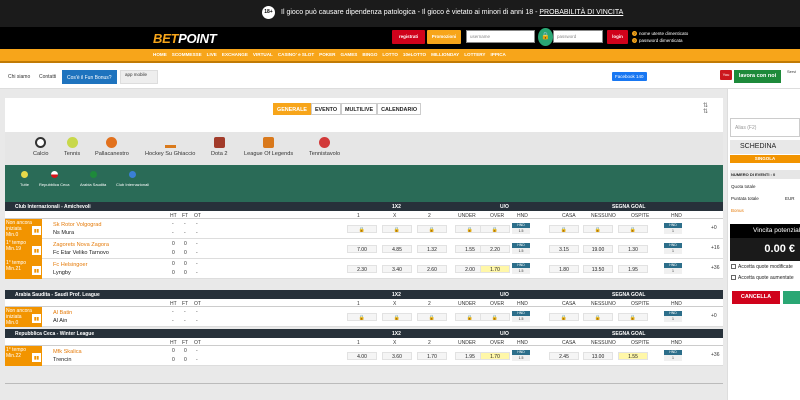 The height and width of the screenshot is (400, 800). What do you see at coordinates (598, 269) in the screenshot?
I see `odd-nessuno: 13.50` at bounding box center [598, 269].